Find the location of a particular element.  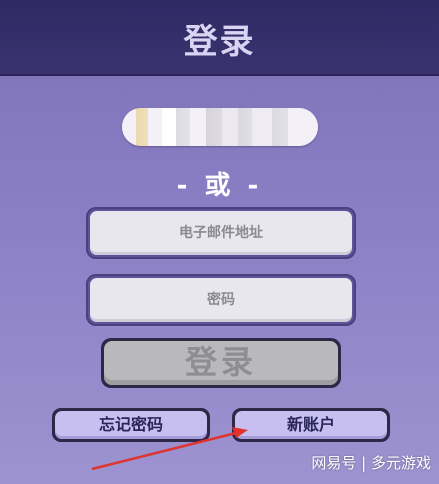

forgot-password-button: 忘记密码 is located at coordinates (131, 425).